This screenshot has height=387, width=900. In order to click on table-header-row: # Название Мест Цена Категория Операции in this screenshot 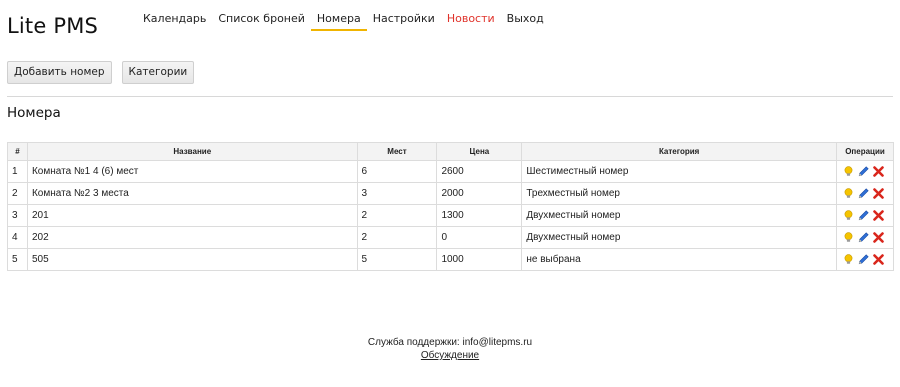, I will do `click(451, 151)`.